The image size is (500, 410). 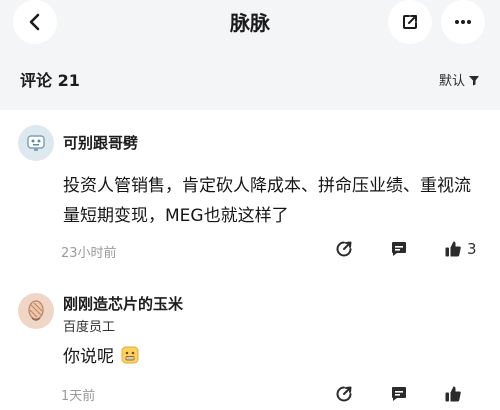 I want to click on share-button, so click(x=410, y=22).